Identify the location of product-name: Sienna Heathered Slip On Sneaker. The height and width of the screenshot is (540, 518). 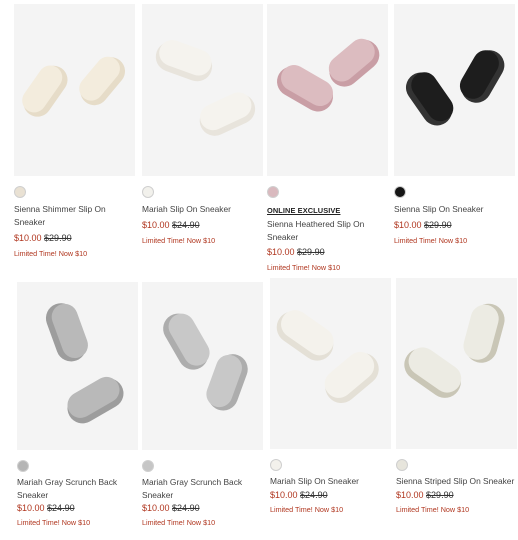
(329, 230).